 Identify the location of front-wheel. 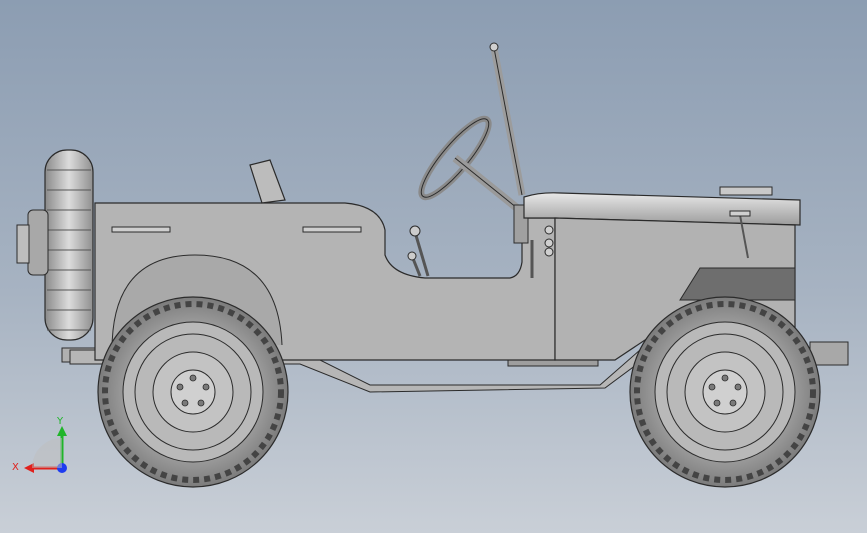
(725, 392).